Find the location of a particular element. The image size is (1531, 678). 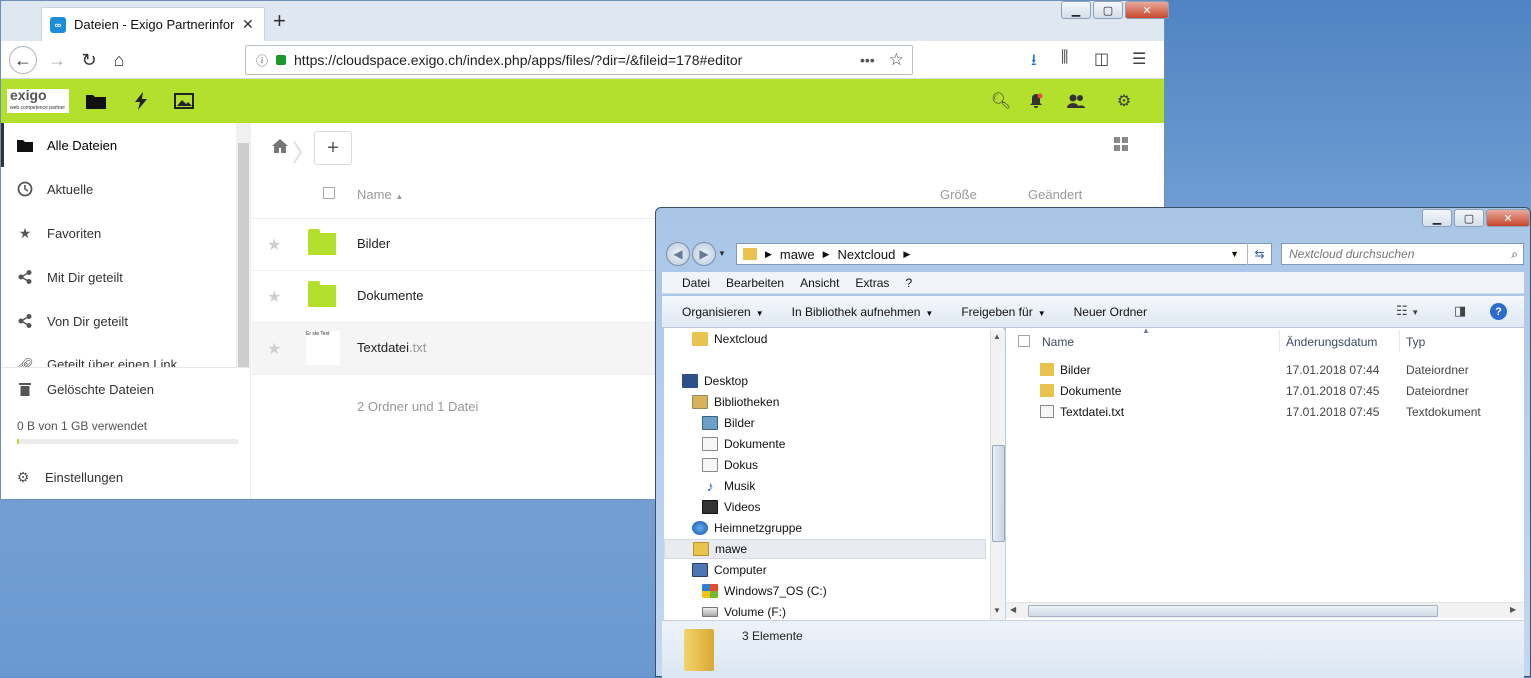

breadcrumb-item: mawe is located at coordinates (797, 254).